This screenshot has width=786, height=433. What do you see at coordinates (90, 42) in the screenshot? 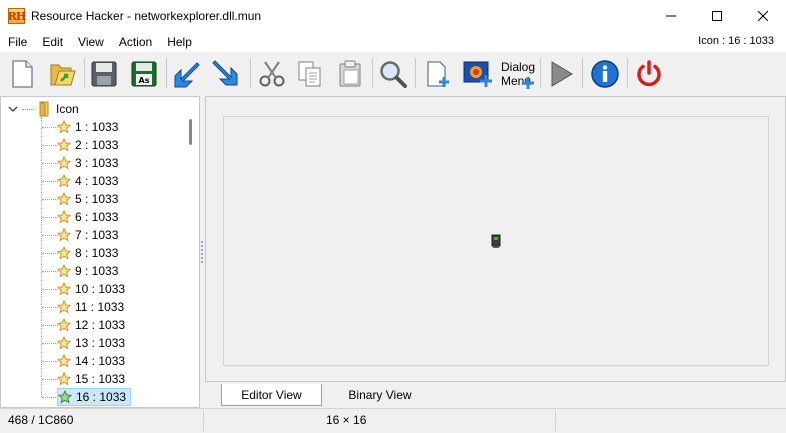
I see `menu-view: View` at bounding box center [90, 42].